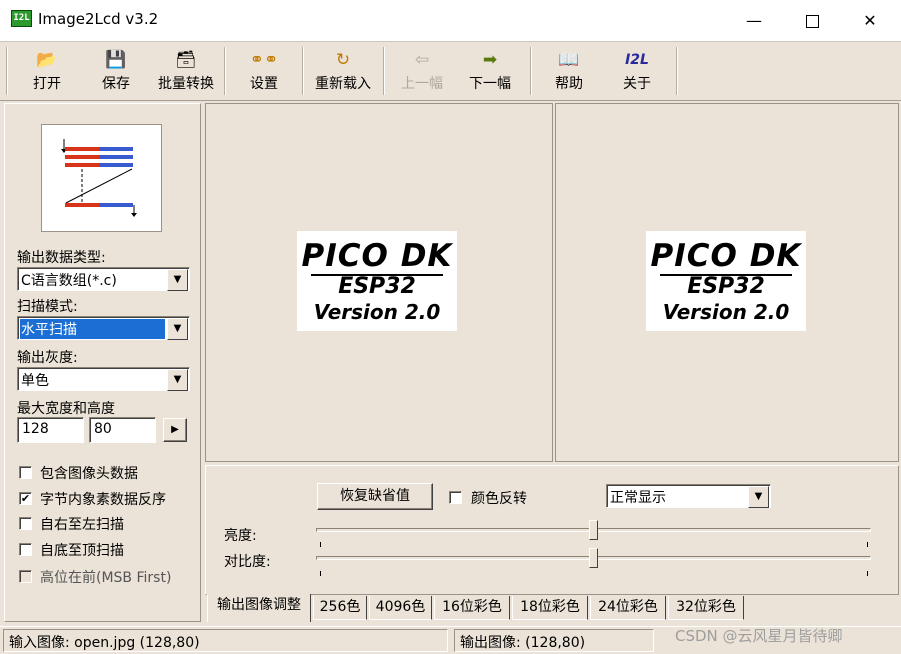  I want to click on help-label: 帮助, so click(569, 84).